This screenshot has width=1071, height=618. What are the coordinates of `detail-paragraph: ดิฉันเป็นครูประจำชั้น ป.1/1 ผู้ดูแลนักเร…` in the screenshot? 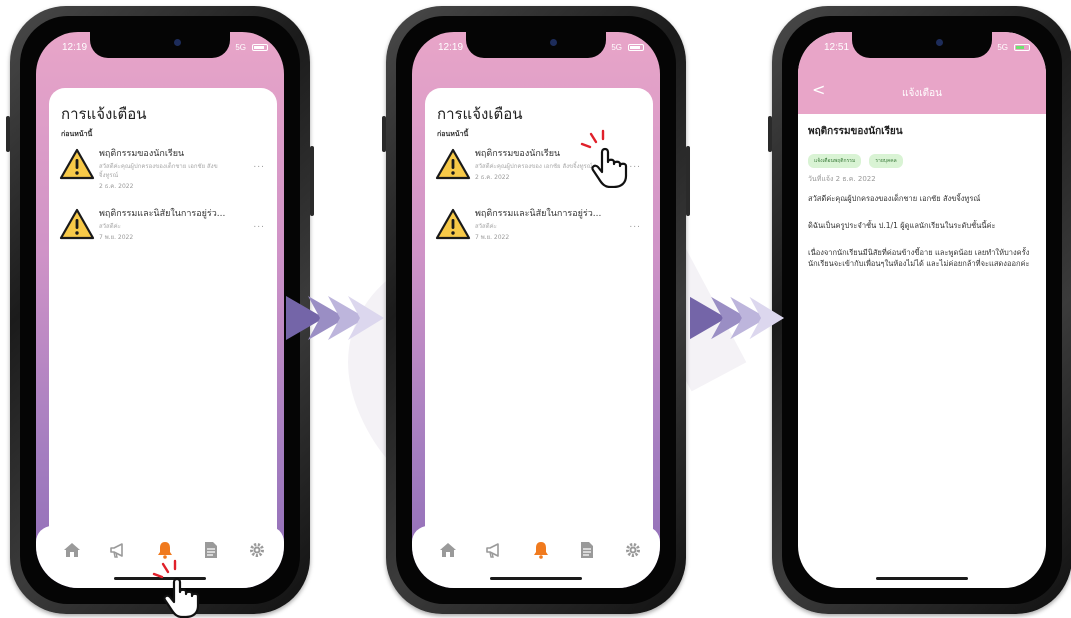 It's located at (902, 225).